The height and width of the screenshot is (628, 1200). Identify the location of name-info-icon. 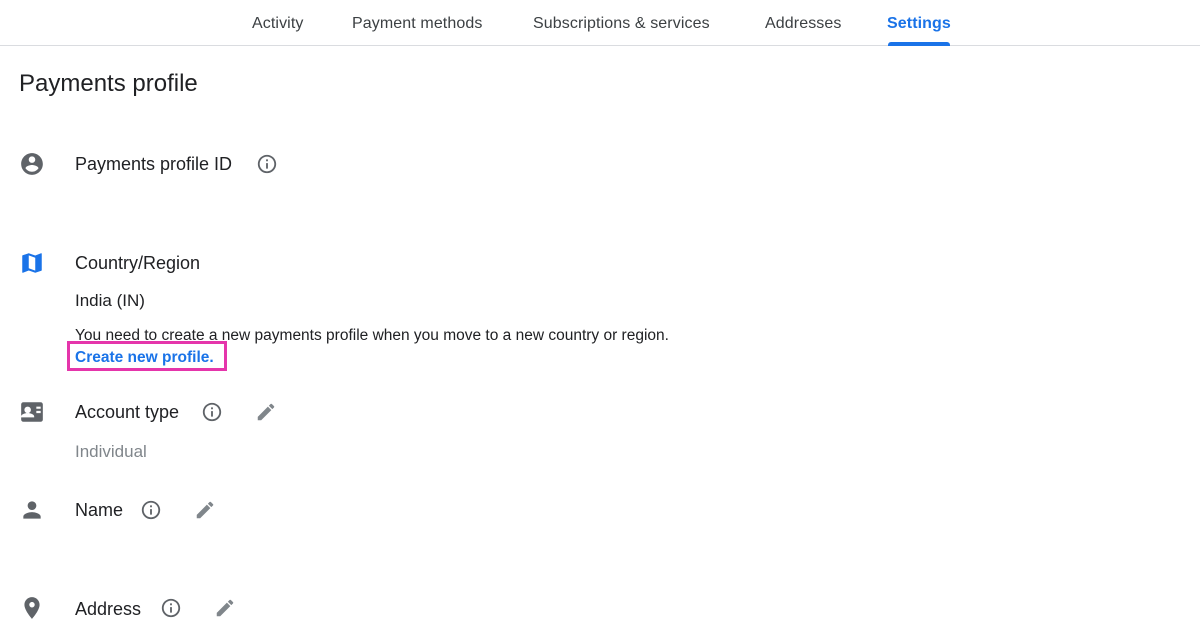
(151, 510).